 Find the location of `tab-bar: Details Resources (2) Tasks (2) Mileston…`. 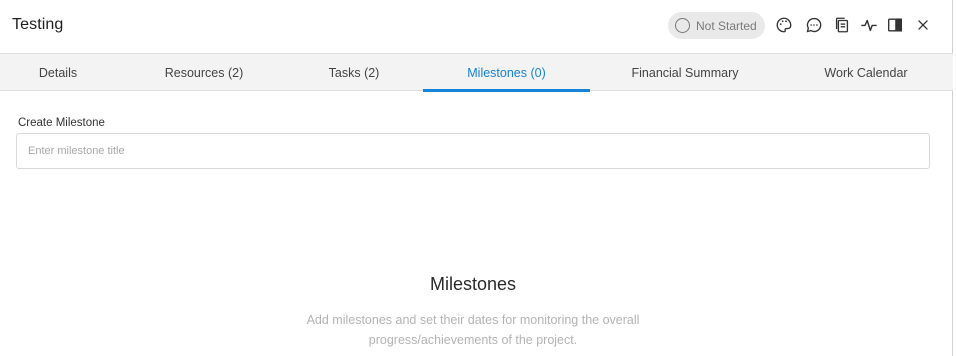

tab-bar: Details Resources (2) Tasks (2) Mileston… is located at coordinates (476, 72).